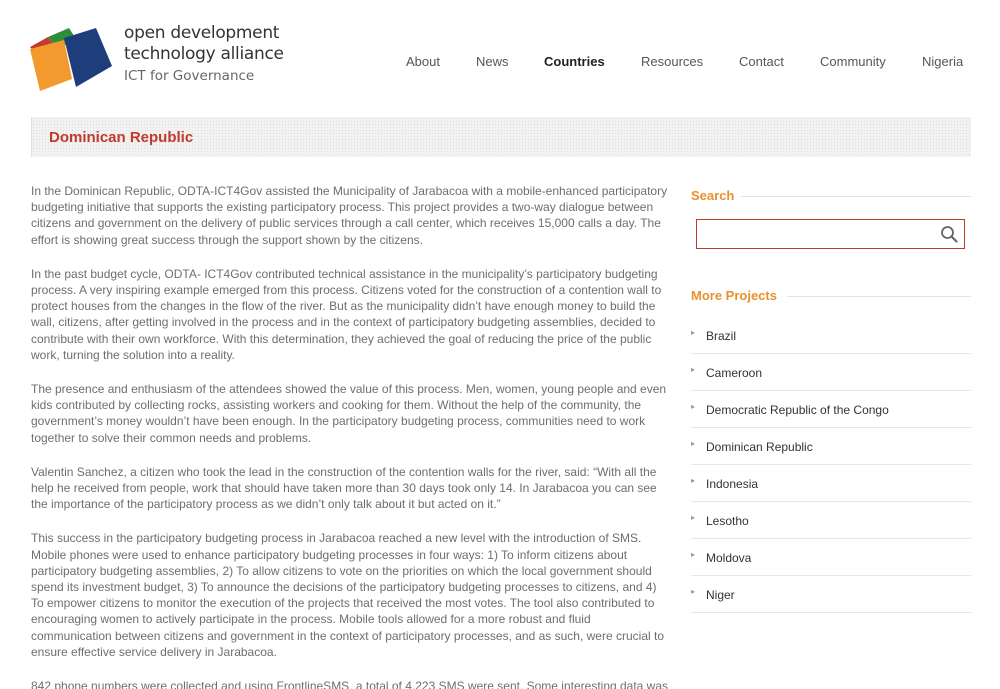 The width and height of the screenshot is (1000, 689). I want to click on project-label: Democratic Republic of the Congo, so click(797, 410).